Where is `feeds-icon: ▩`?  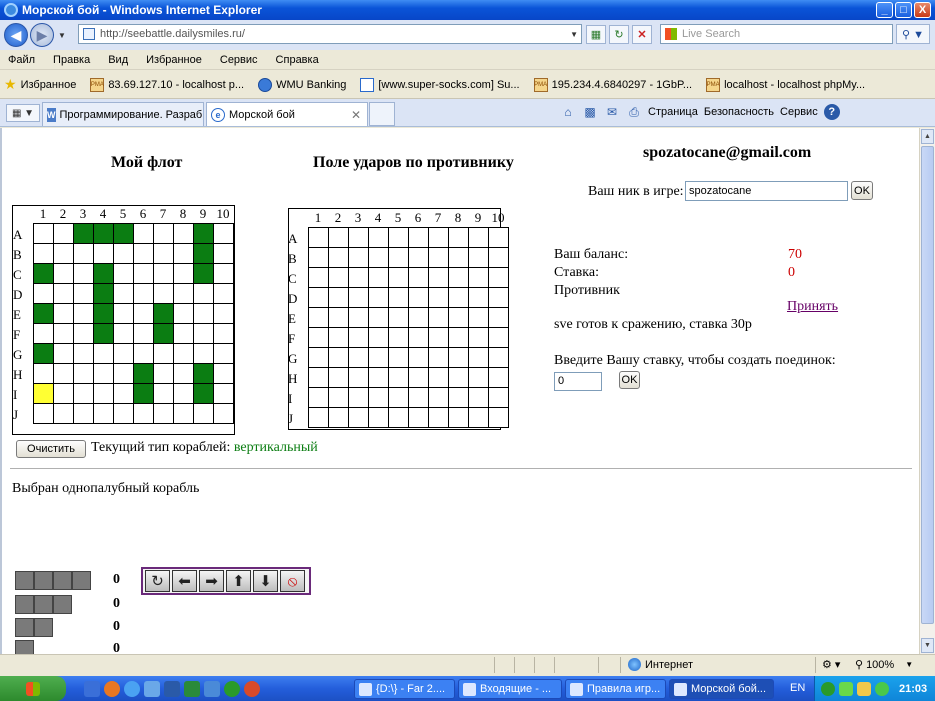
feeds-icon: ▩ is located at coordinates (590, 112).